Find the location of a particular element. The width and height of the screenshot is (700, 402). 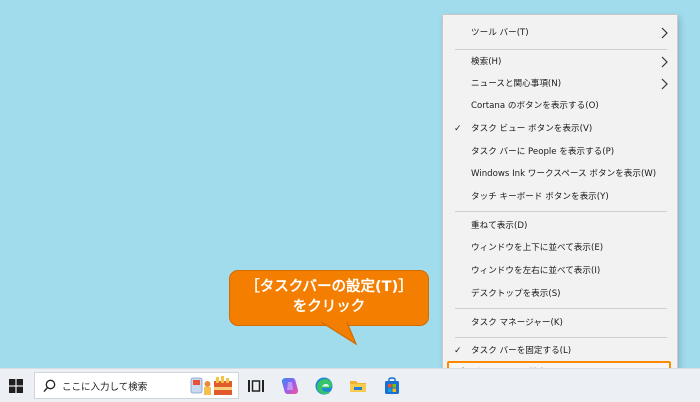

task-view-icon is located at coordinates (256, 386).